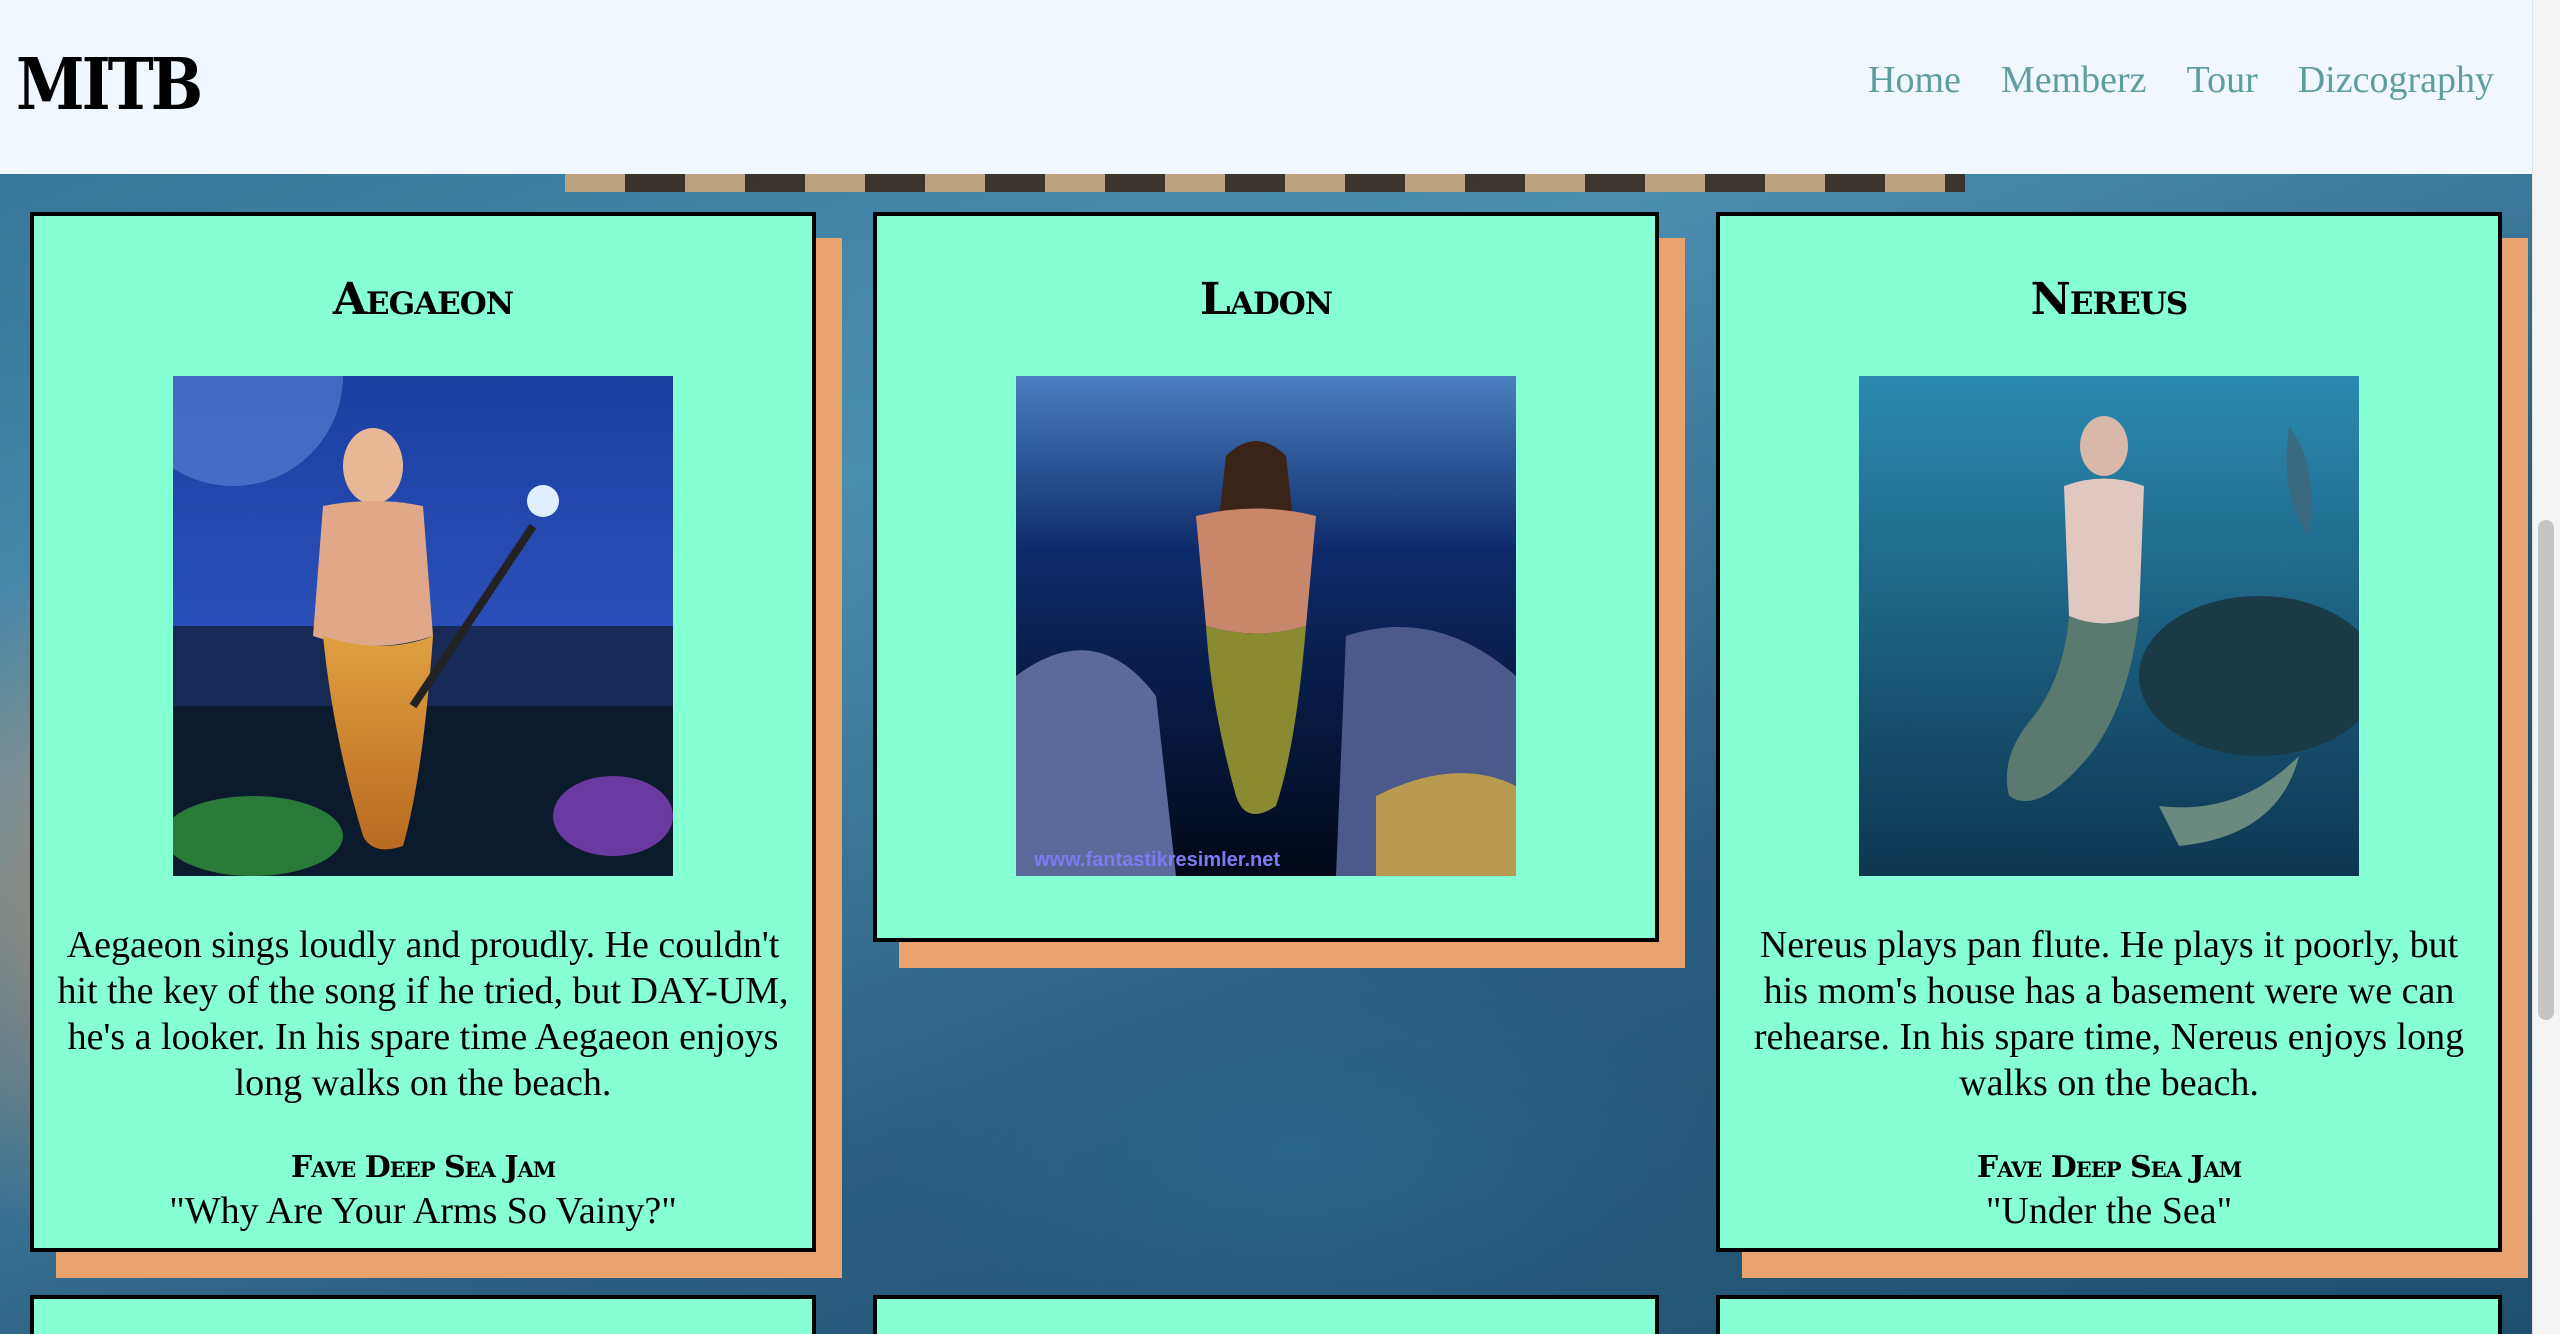 Image resolution: width=2560 pixels, height=1334 pixels. I want to click on site-header: MITB Home Memberz Tour Dizcography, so click(1266, 87).